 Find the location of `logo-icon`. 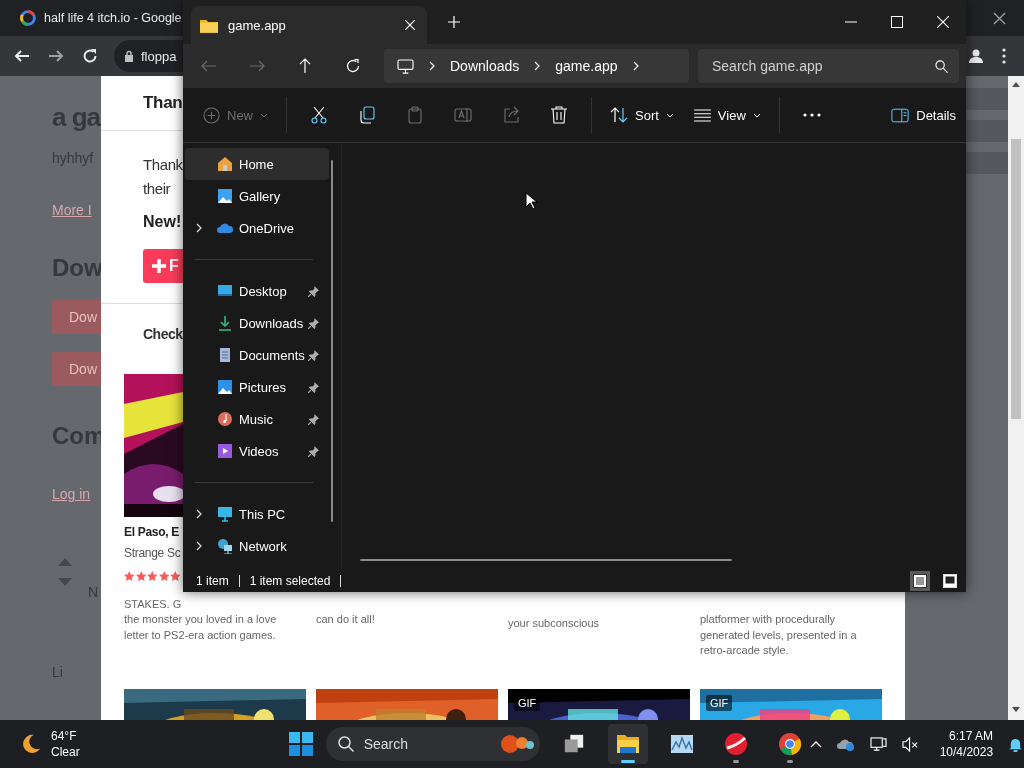

logo-icon is located at coordinates (28, 18).